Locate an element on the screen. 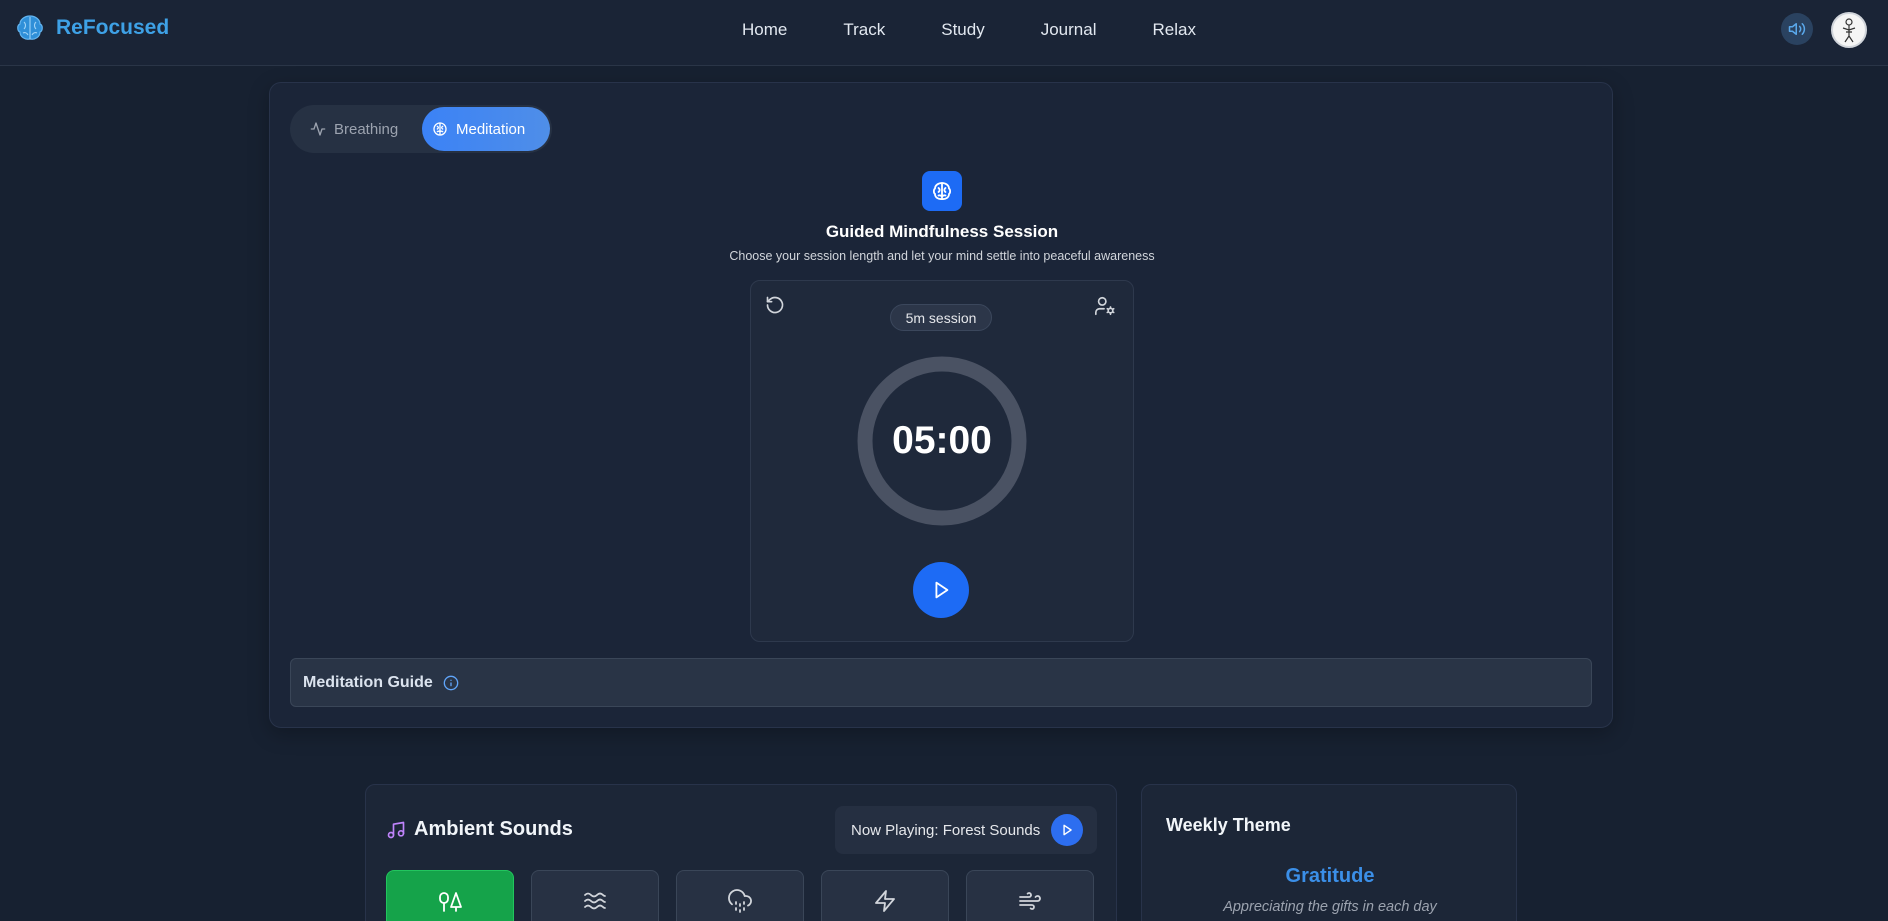 This screenshot has height=921, width=1888. now-playing-play-button is located at coordinates (1067, 830).